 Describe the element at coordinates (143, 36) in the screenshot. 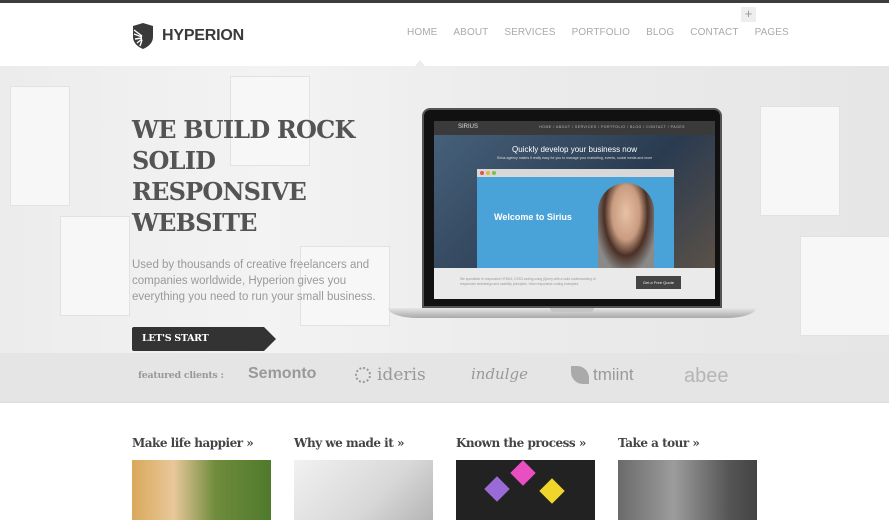

I see `shield-logo-icon` at that location.